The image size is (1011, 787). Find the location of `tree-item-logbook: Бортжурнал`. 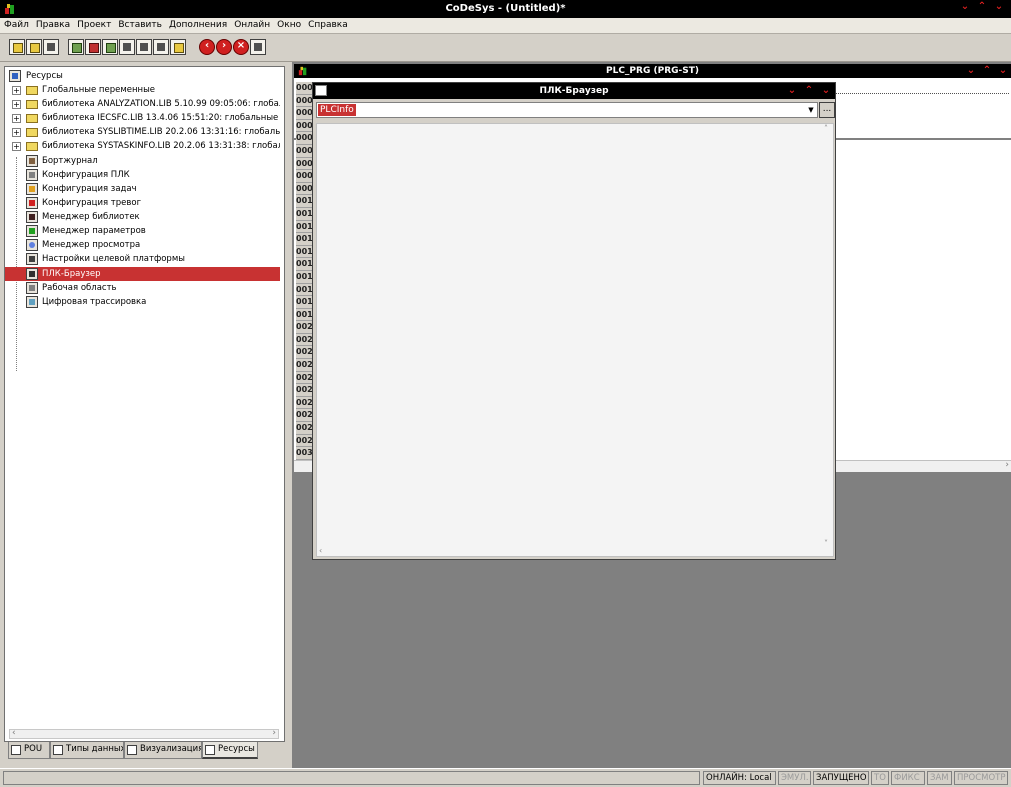

tree-item-logbook: Бортжурнал is located at coordinates (142, 161).